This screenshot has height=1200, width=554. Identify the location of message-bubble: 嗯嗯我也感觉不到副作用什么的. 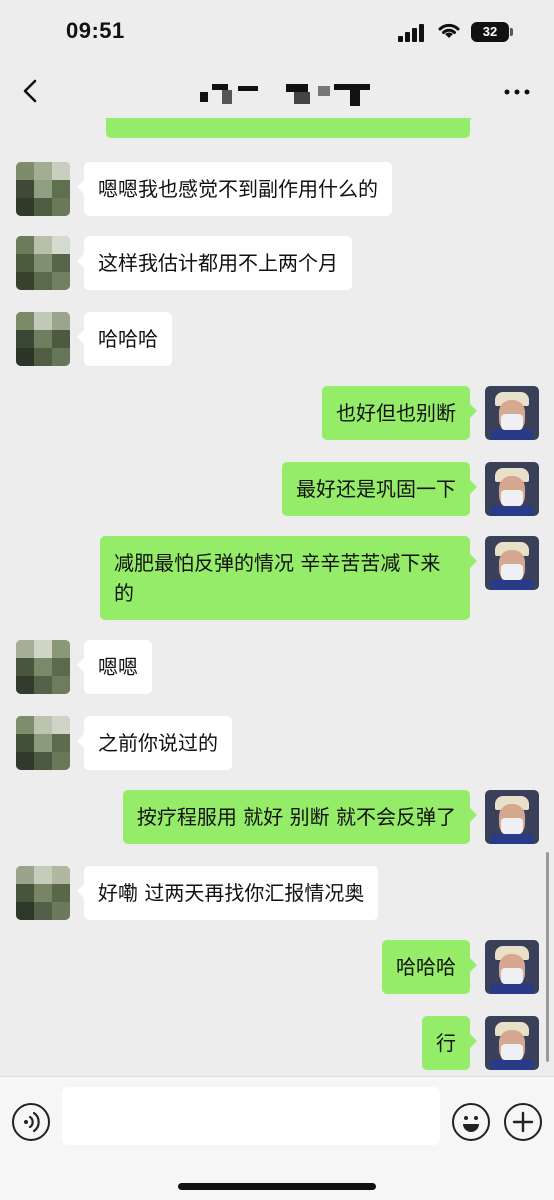
(234, 189).